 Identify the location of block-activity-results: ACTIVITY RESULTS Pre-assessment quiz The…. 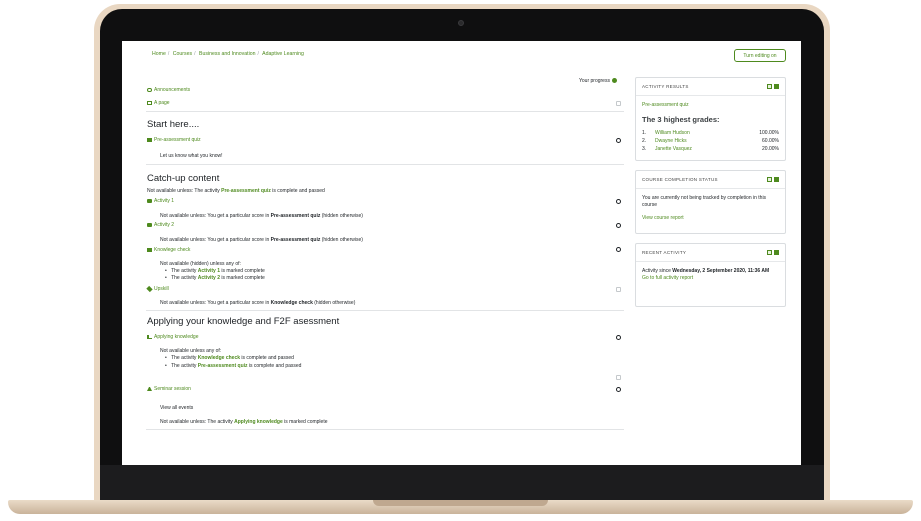
(710, 119).